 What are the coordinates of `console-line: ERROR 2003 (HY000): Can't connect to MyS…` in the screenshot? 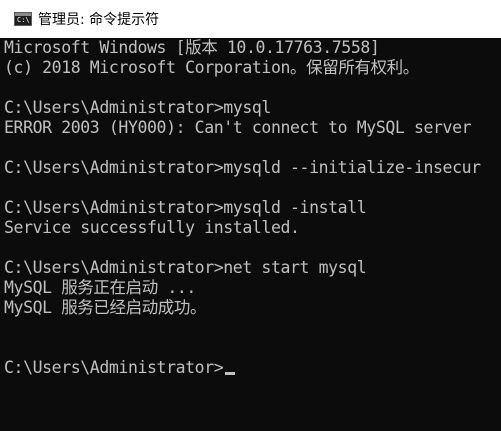 It's located at (238, 127).